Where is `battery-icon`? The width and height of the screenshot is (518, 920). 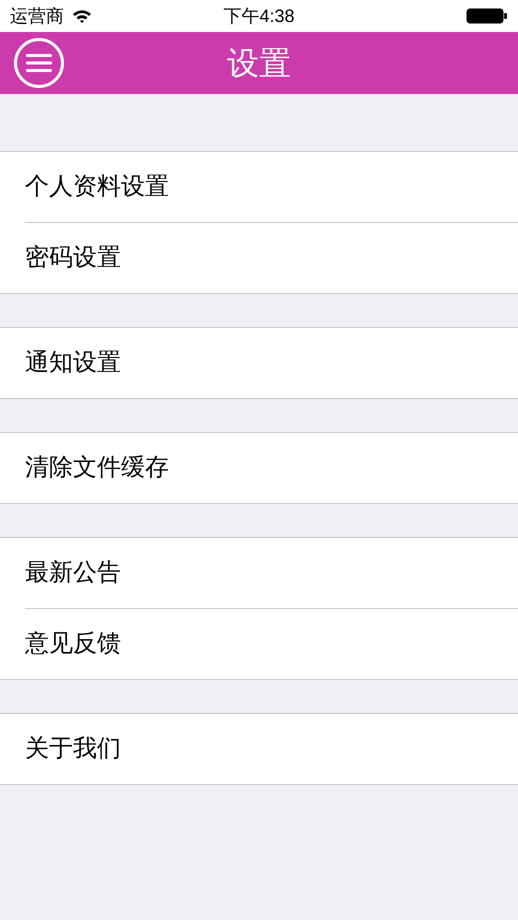 battery-icon is located at coordinates (487, 16).